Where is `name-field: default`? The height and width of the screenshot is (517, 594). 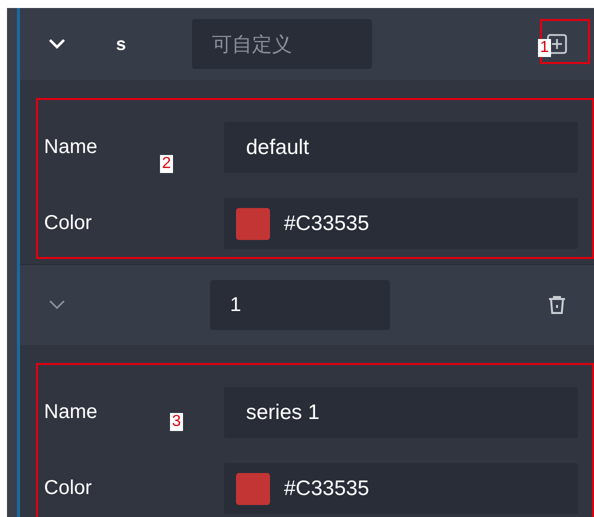 name-field: default is located at coordinates (401, 147).